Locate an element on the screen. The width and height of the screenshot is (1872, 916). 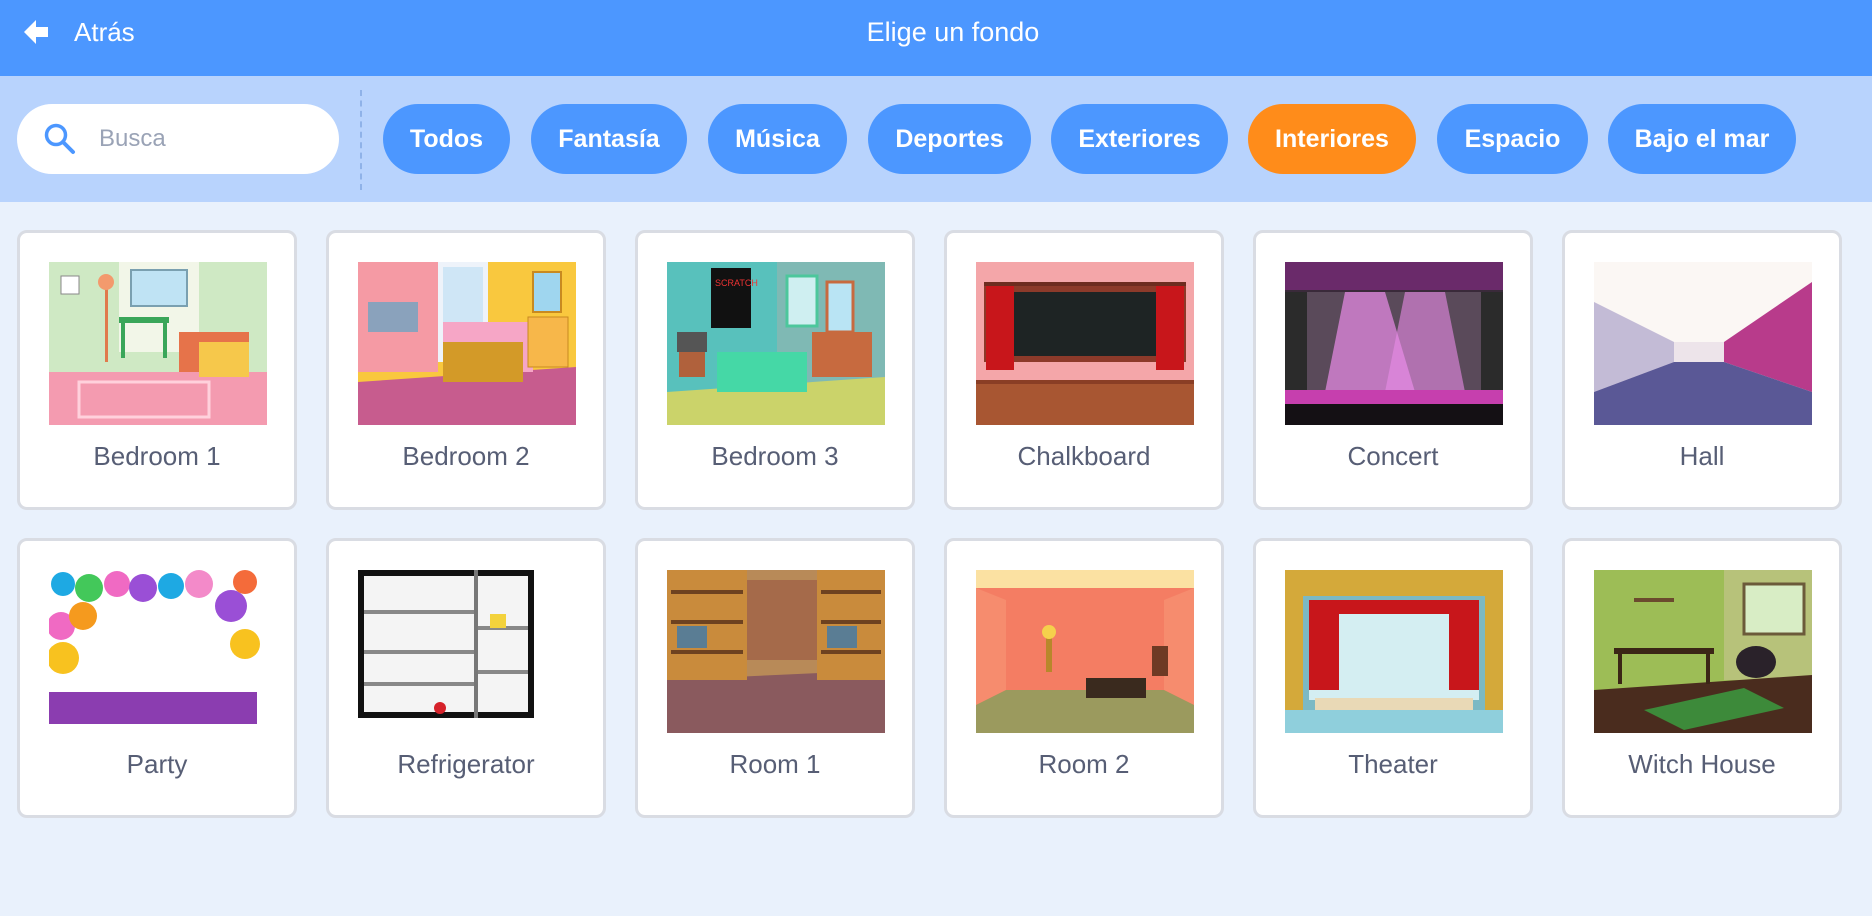
backdrop-name: Refrigerator is located at coordinates (466, 764).